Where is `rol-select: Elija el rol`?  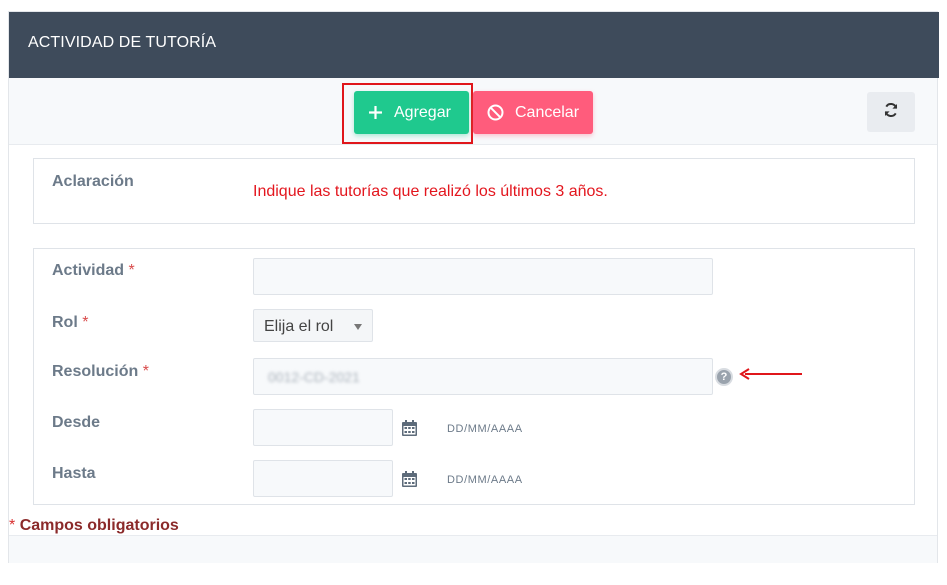
rol-select: Elija el rol is located at coordinates (313, 325).